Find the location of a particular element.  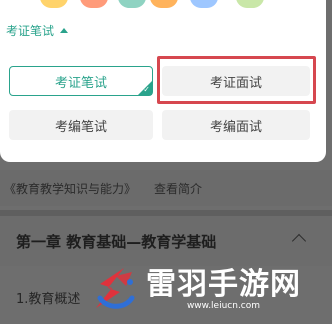

option-staffing-interview: 考编面试 is located at coordinates (236, 125).